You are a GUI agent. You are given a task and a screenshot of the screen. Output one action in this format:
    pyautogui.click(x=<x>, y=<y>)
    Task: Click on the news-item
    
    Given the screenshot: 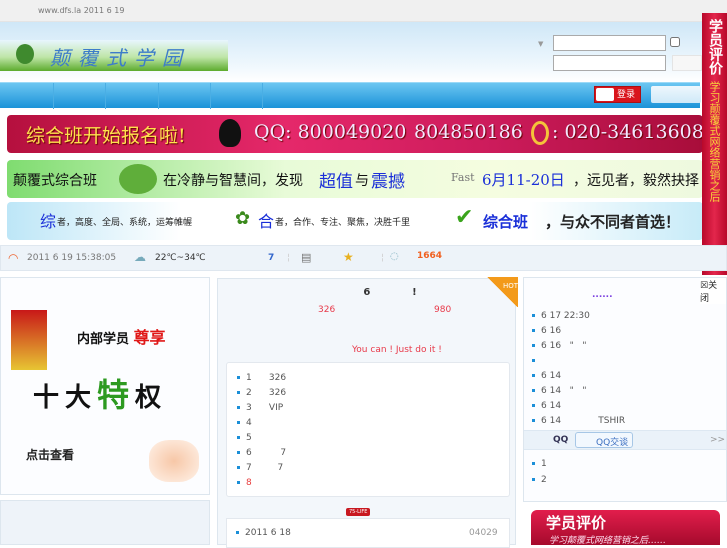 What is the action you would take?
    pyautogui.click(x=536, y=361)
    